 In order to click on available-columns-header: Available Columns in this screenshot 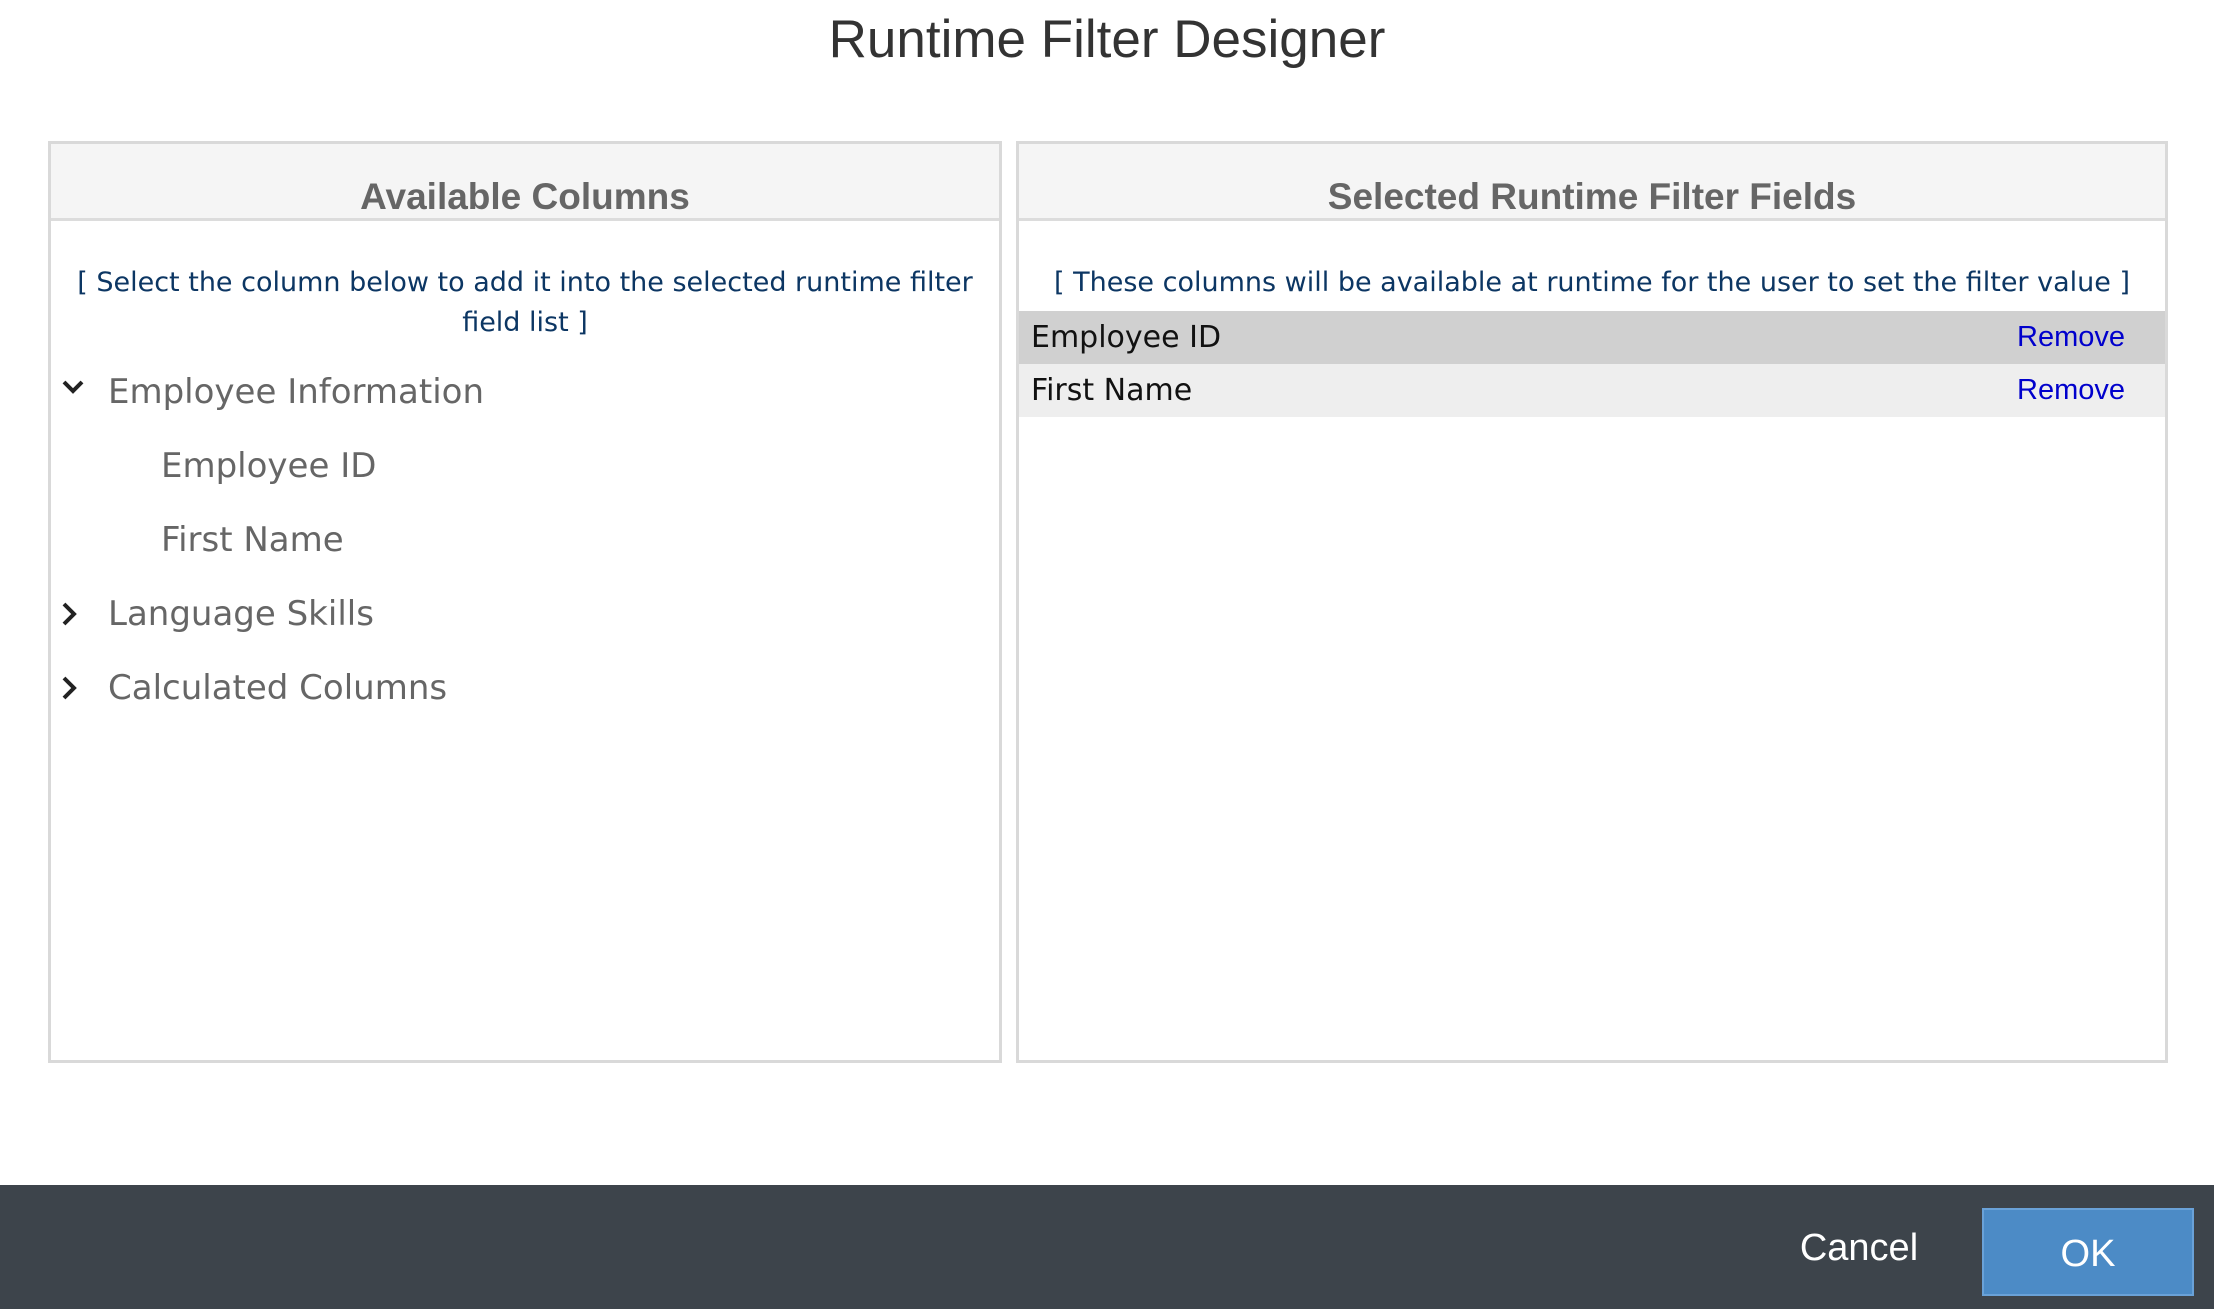, I will do `click(525, 182)`.